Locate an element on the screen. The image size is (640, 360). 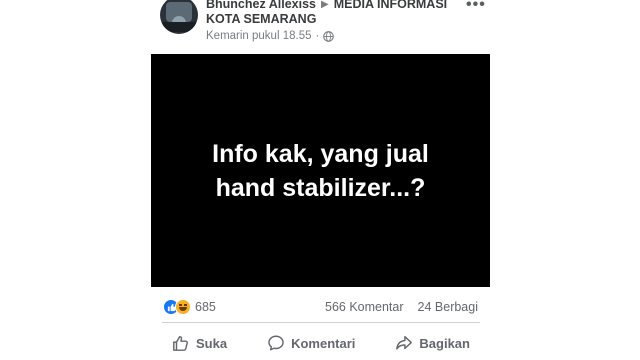
comment-button-label: Komentari is located at coordinates (323, 343).